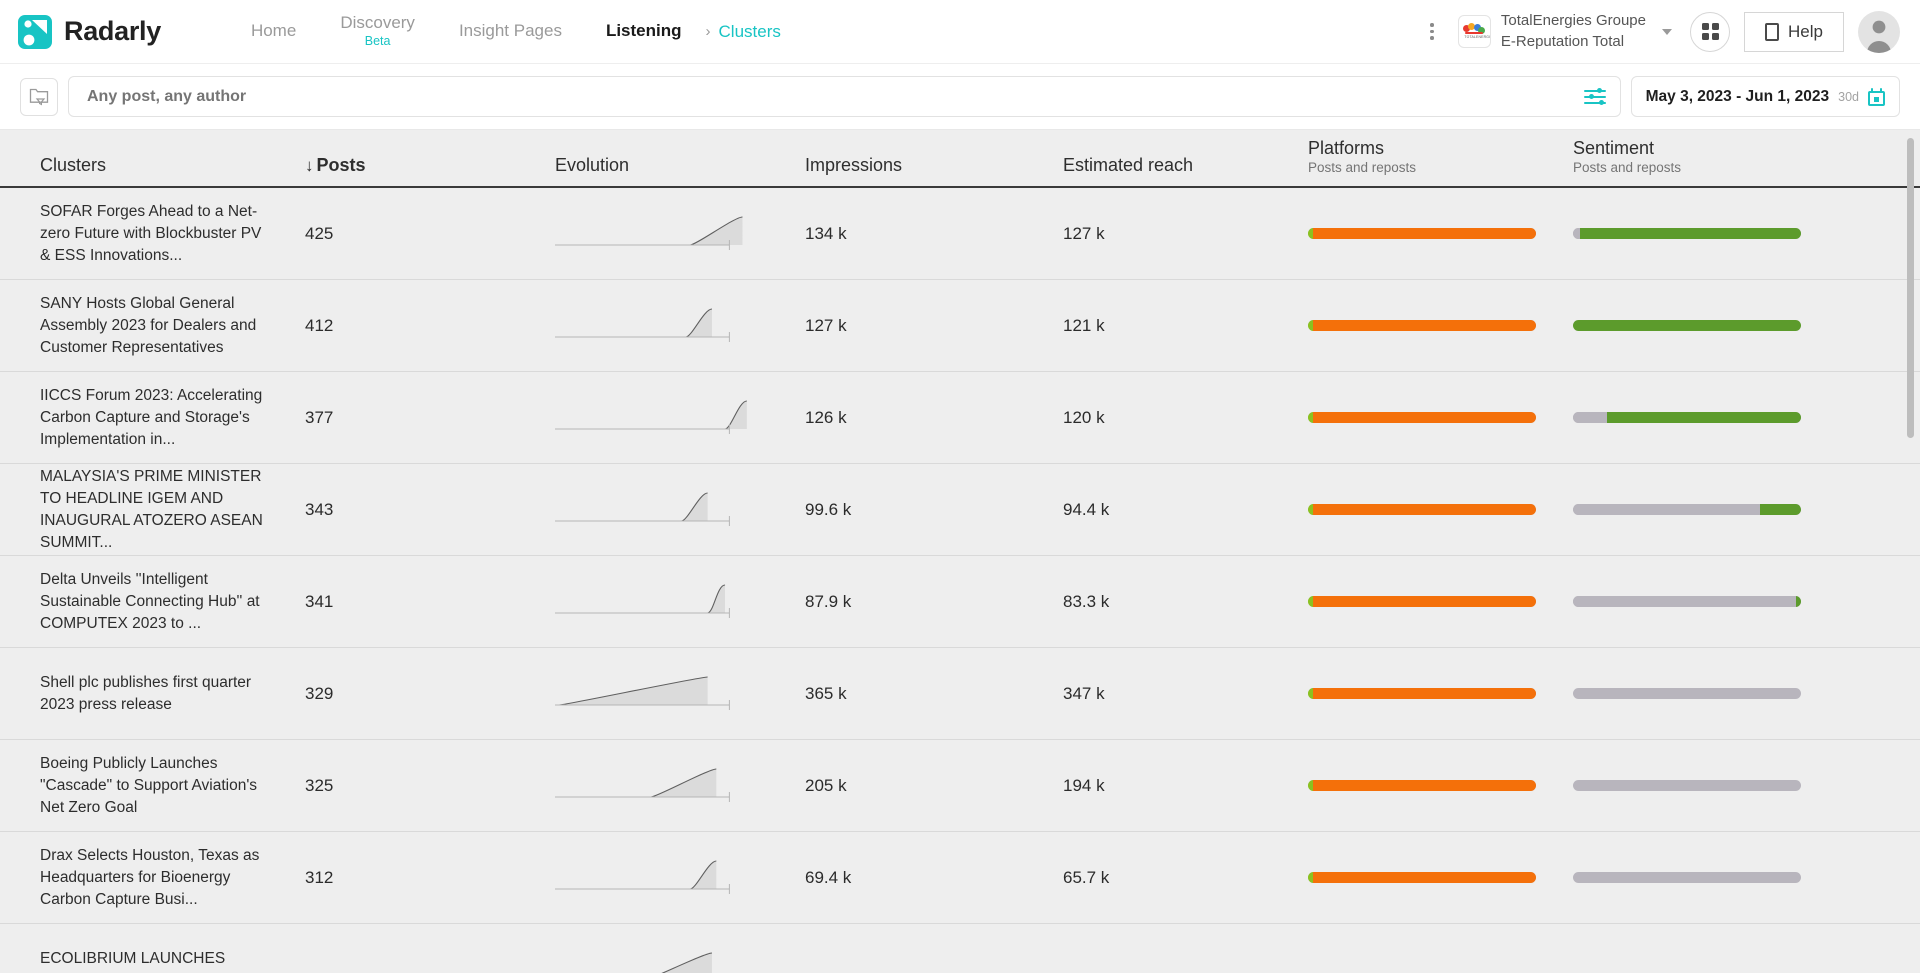 This screenshot has width=1920, height=973. I want to click on search-input, so click(835, 96).